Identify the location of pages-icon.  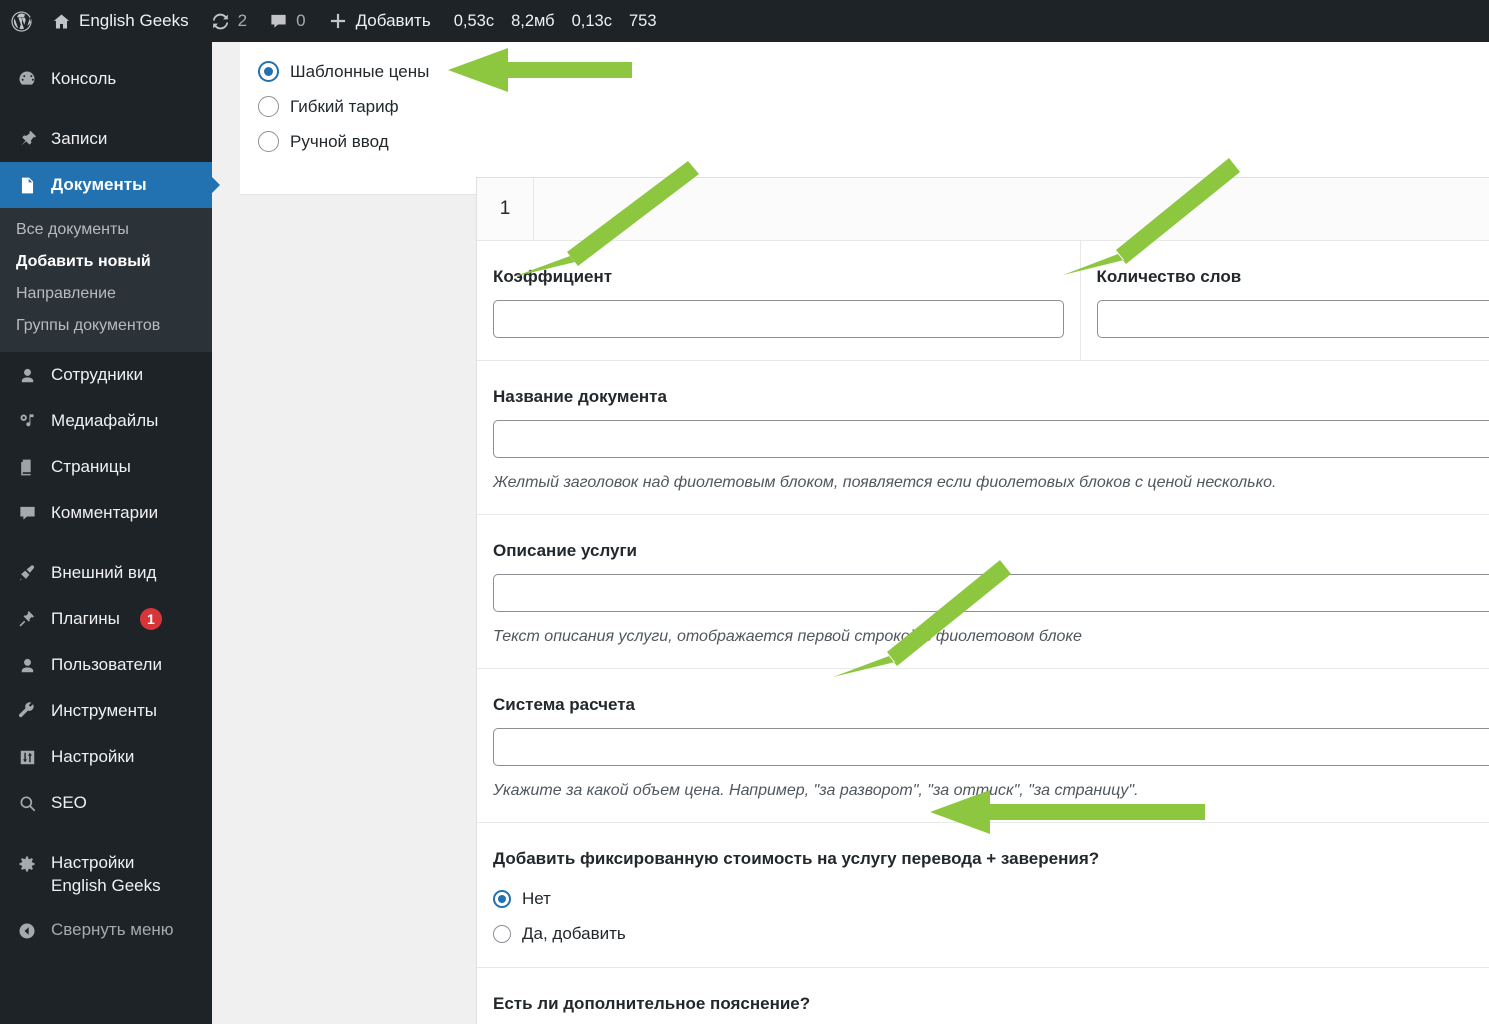
(27, 467).